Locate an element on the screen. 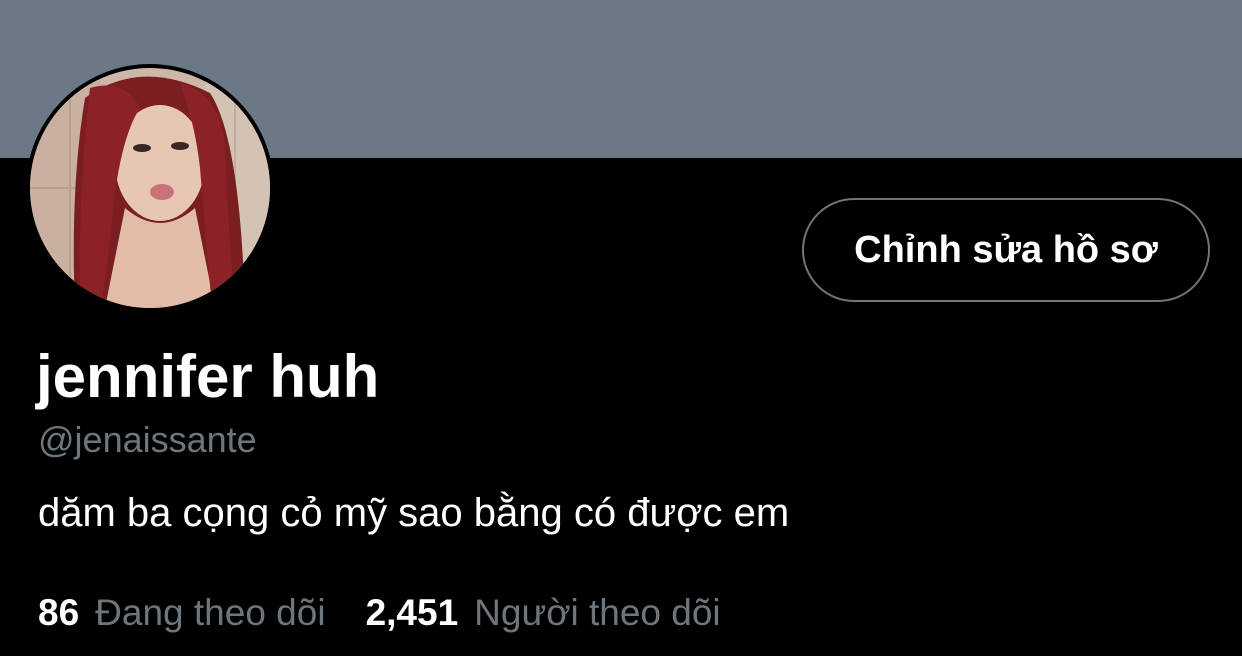 This screenshot has width=1242, height=656. following-count: 86 is located at coordinates (59, 612).